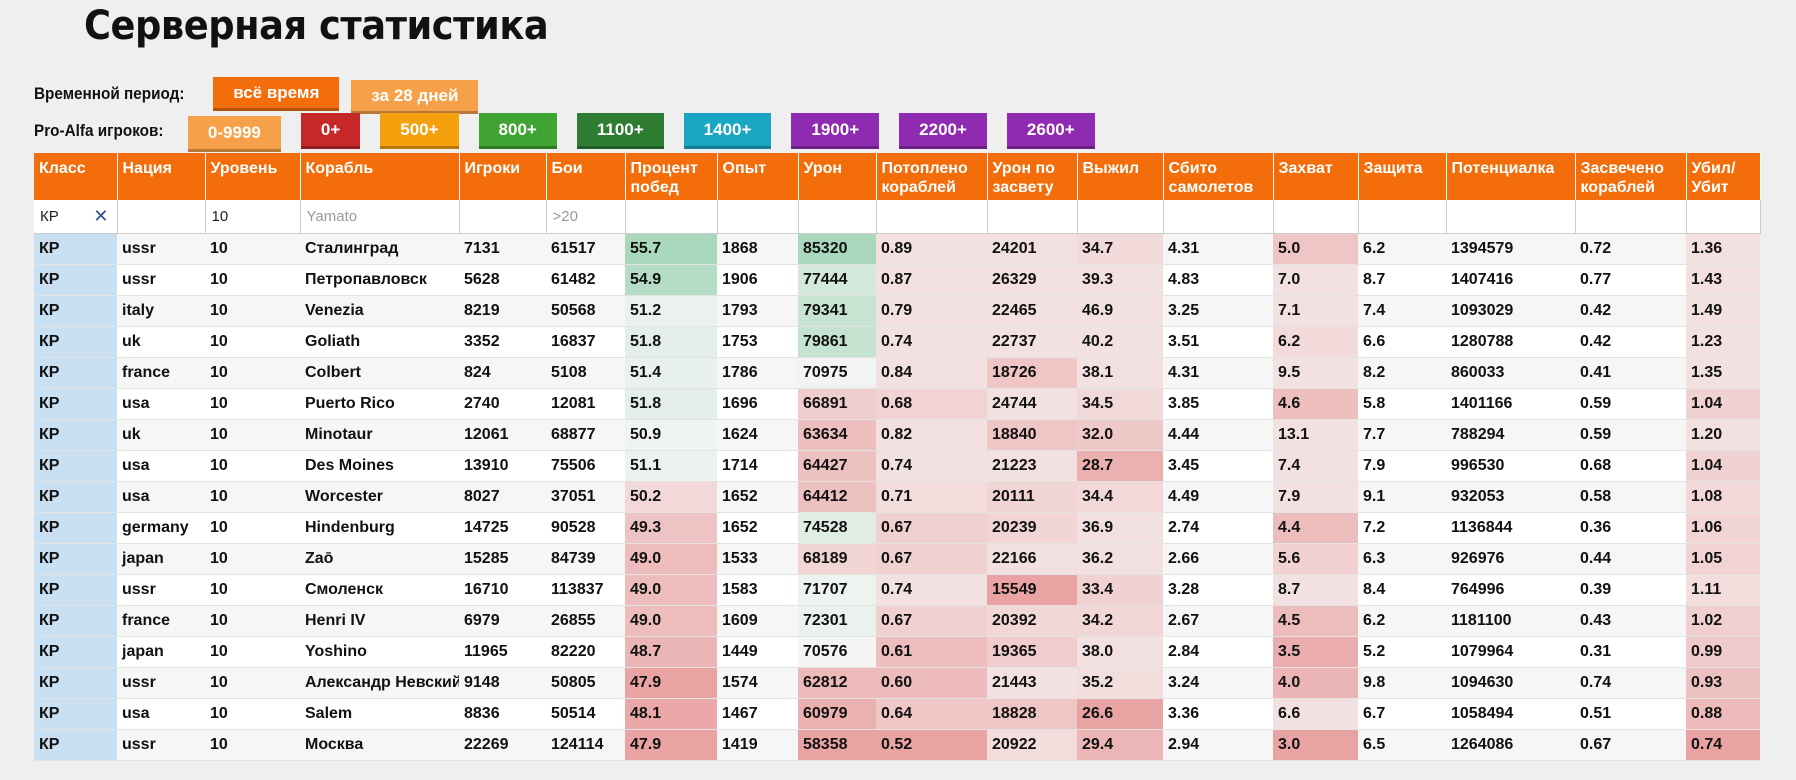  Describe the element at coordinates (586, 176) in the screenshot. I see `column-header-battles: Бои` at that location.